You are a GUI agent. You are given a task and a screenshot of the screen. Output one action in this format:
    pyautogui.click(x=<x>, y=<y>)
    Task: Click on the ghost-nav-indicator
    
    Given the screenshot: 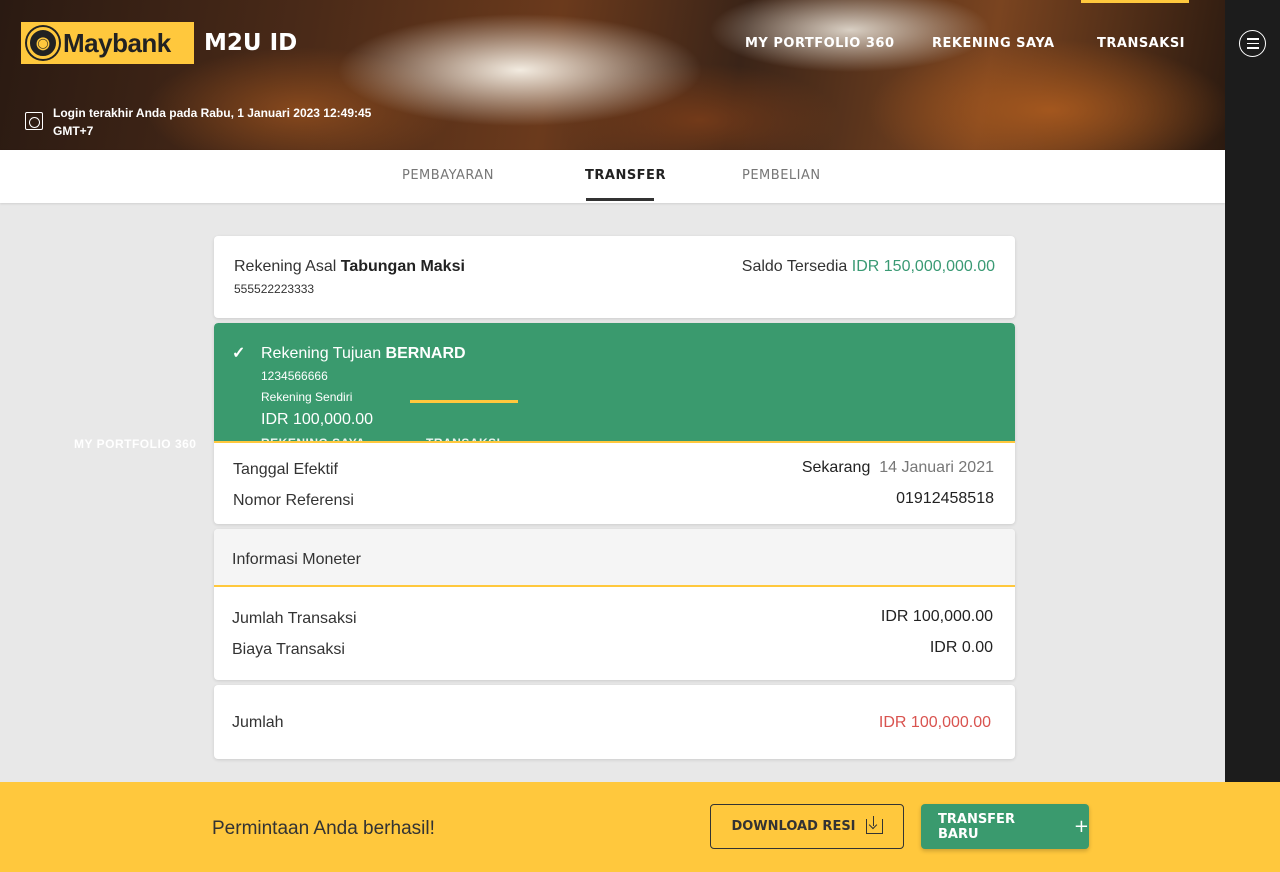 What is the action you would take?
    pyautogui.click(x=464, y=401)
    